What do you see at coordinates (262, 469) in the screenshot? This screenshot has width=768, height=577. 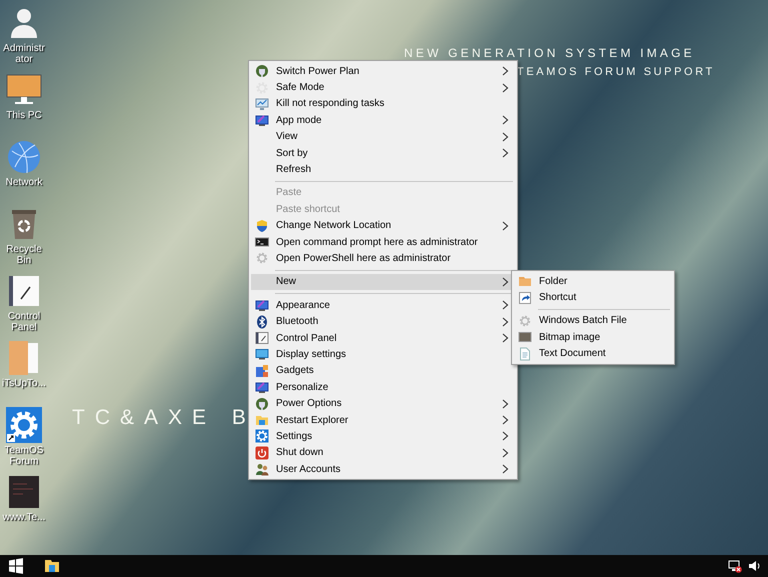 I see `users-icon` at bounding box center [262, 469].